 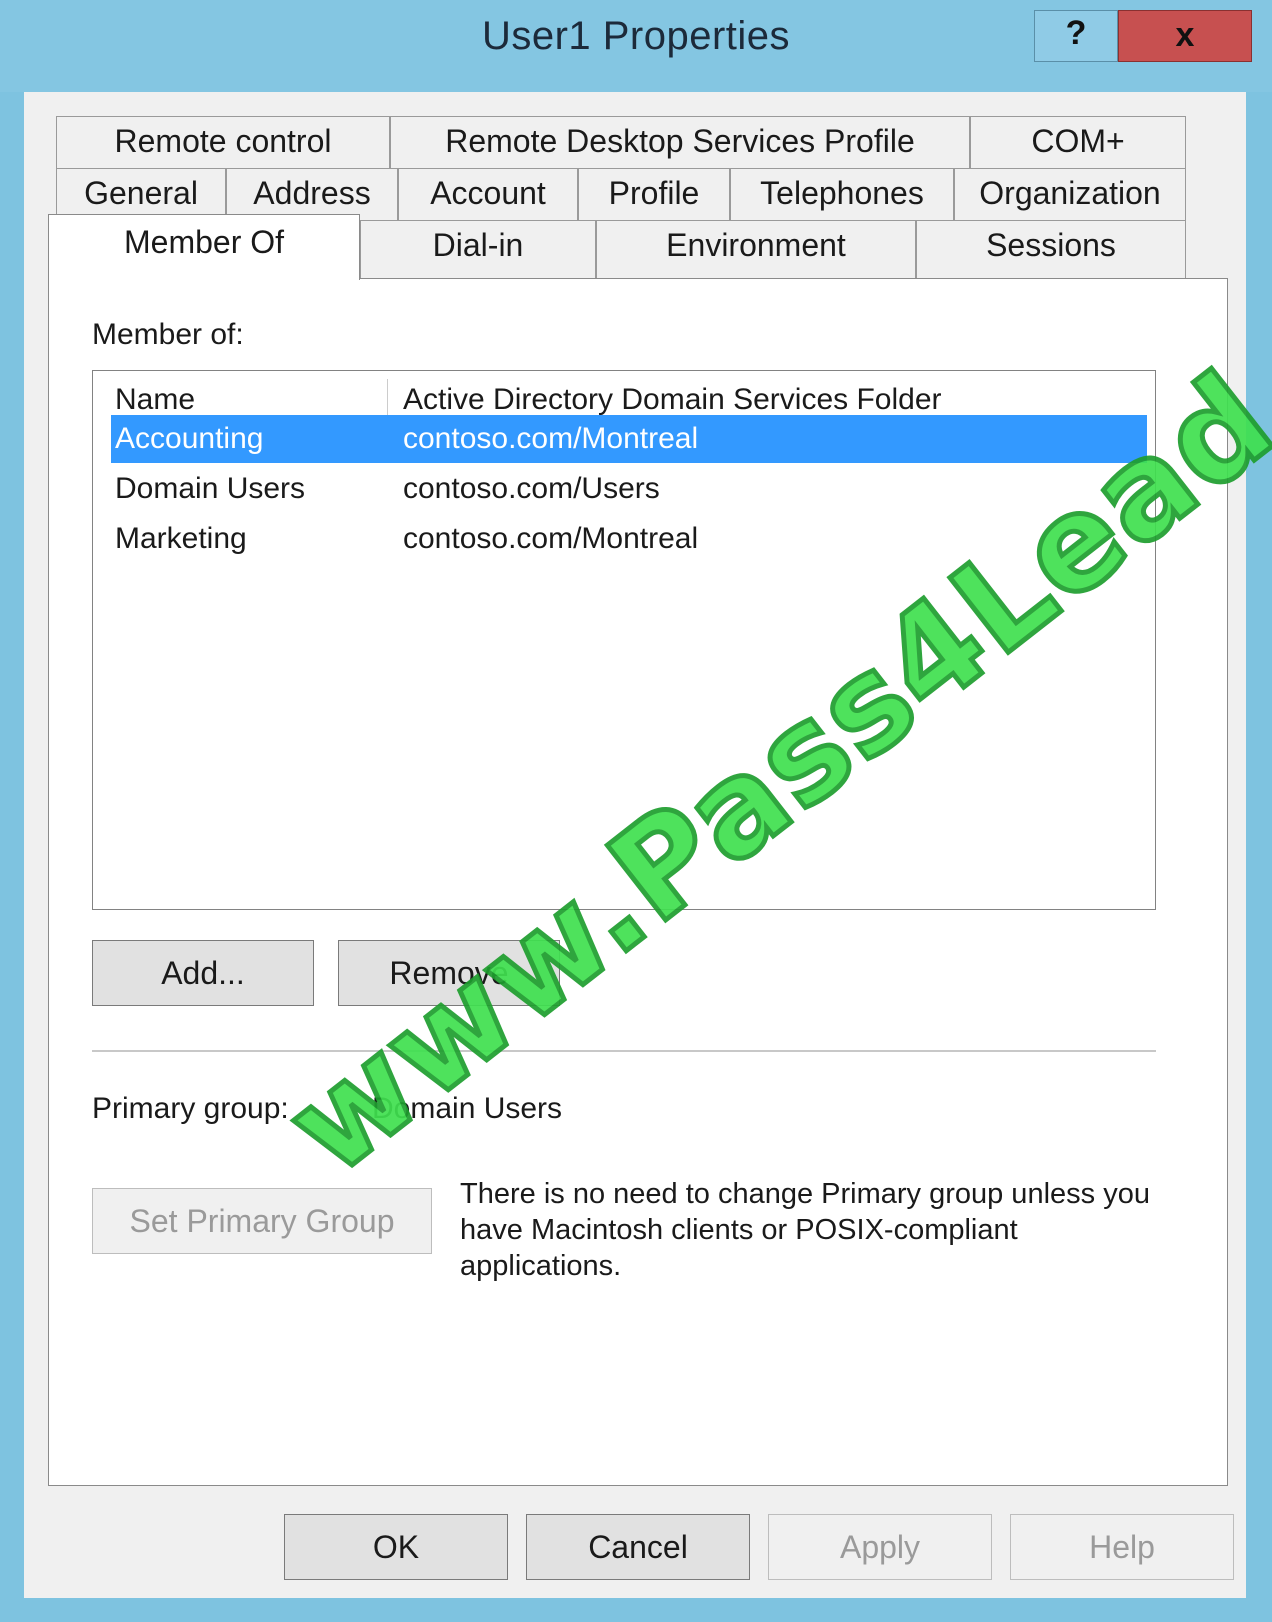 What do you see at coordinates (1070, 194) in the screenshot?
I see `tab-organization: Organization` at bounding box center [1070, 194].